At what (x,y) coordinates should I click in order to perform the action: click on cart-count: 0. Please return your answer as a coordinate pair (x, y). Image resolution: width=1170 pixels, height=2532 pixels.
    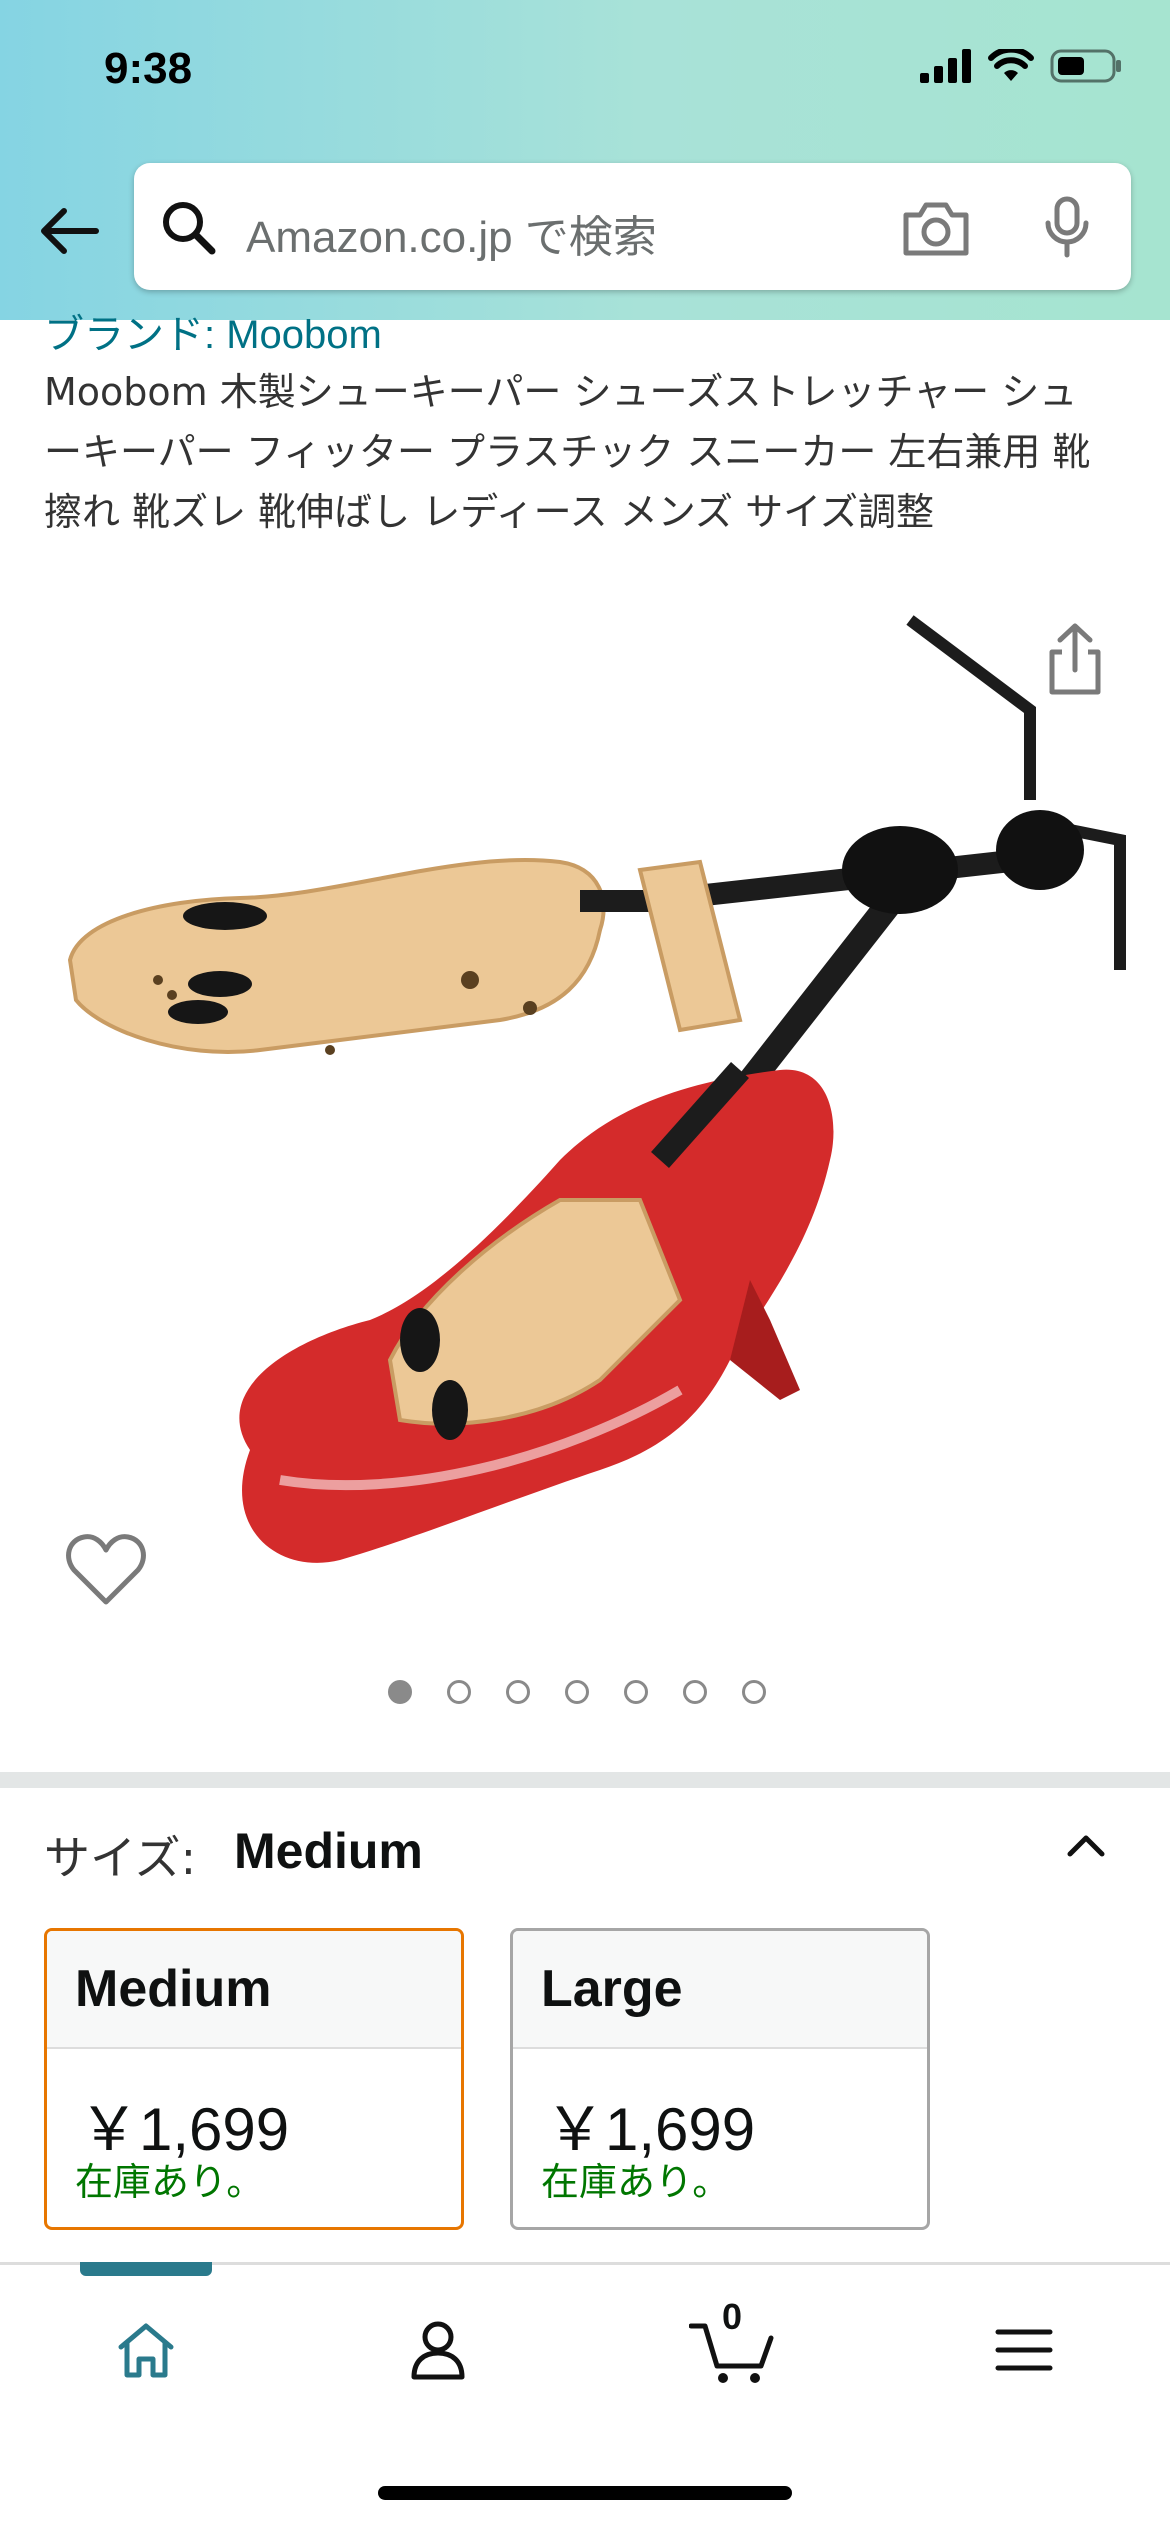
    Looking at the image, I should click on (732, 2316).